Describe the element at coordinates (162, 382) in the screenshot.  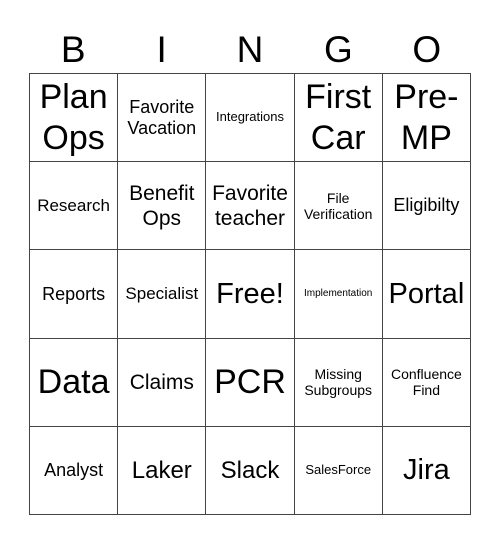
I see `bingo-cell: Claims` at that location.